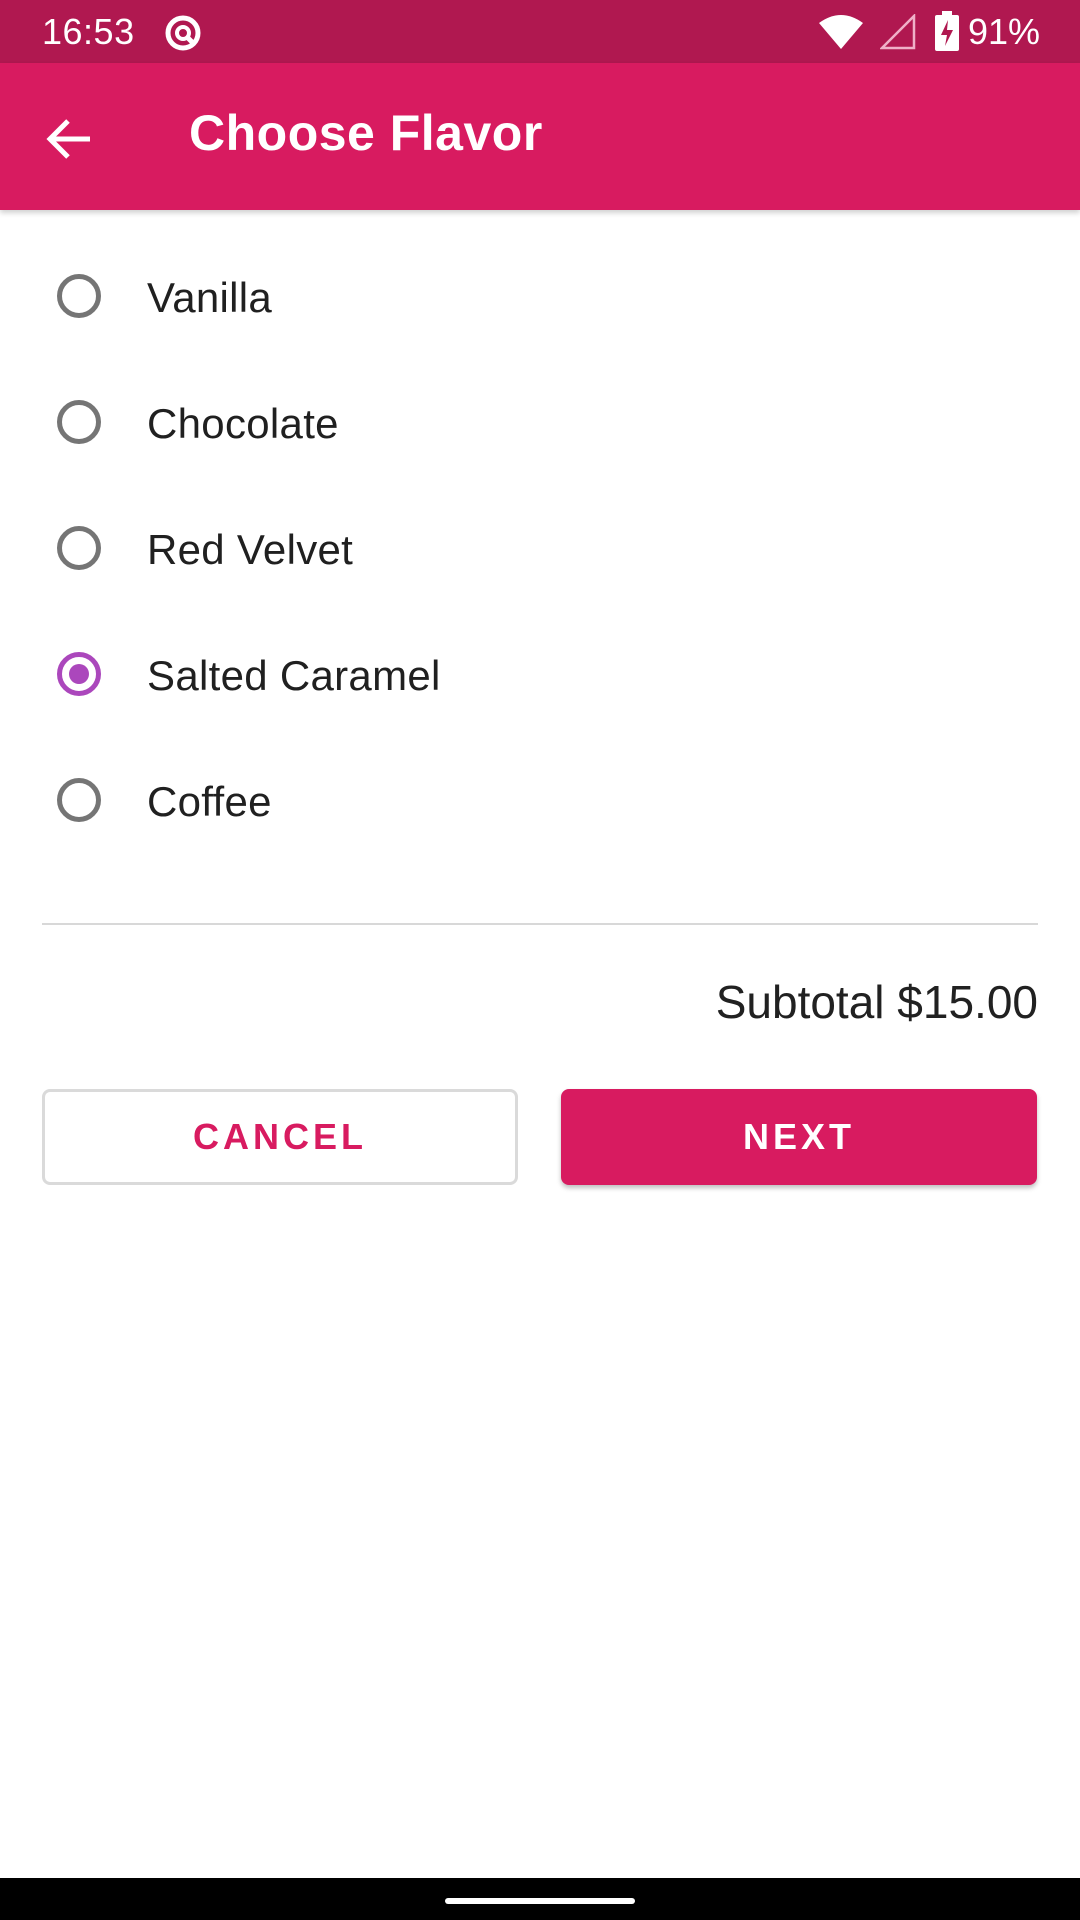 The image size is (1080, 1920). Describe the element at coordinates (1004, 31) in the screenshot. I see `battery-percentage: 91%` at that location.